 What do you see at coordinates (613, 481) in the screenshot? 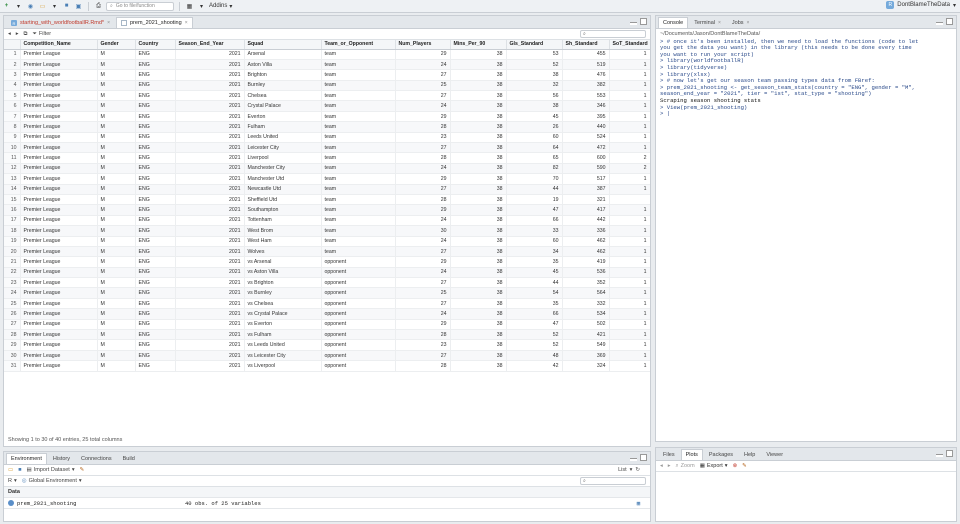
I see `env-search-input: ⌕` at bounding box center [613, 481].